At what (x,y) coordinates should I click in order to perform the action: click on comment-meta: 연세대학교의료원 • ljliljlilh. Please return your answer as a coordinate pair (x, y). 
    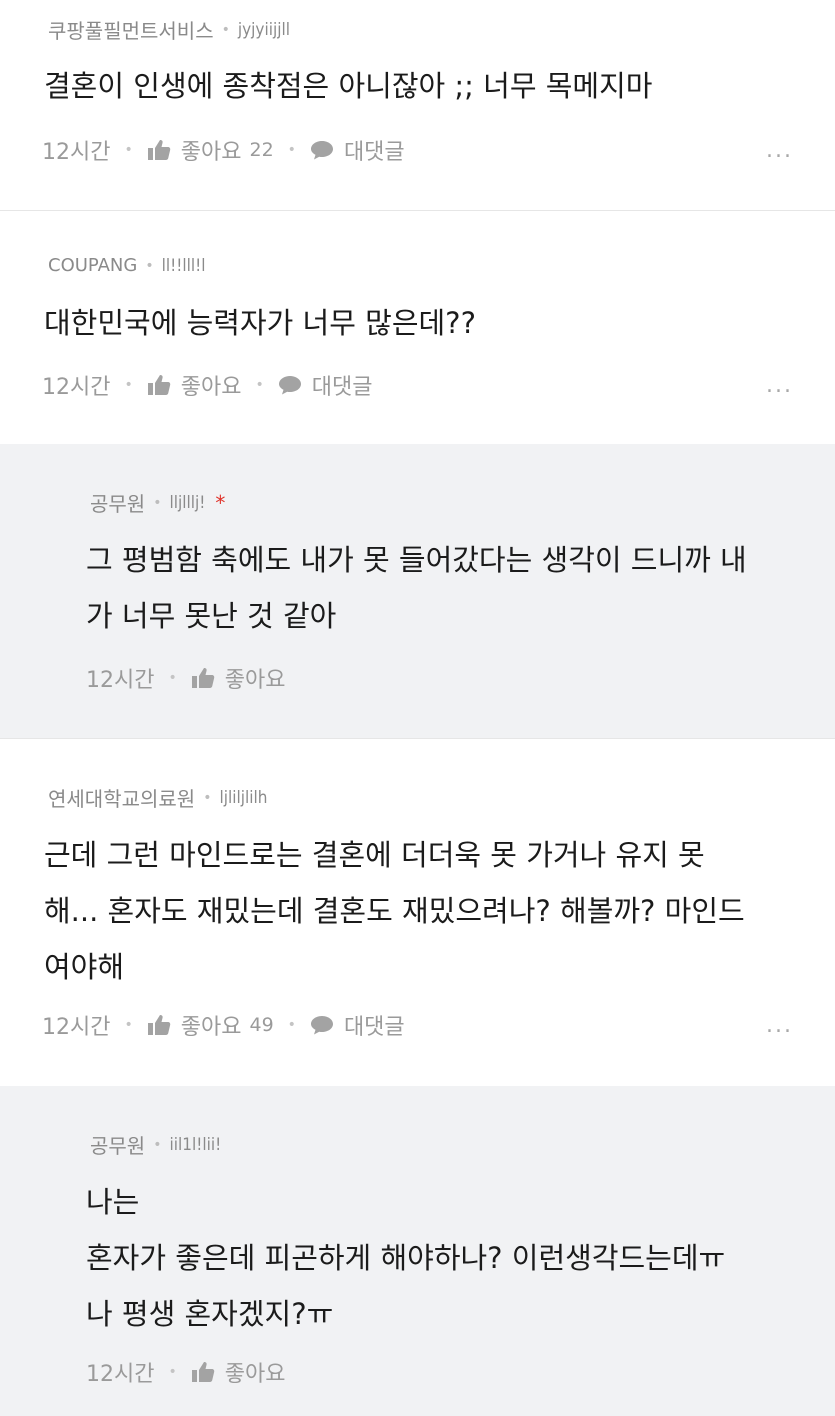
    Looking at the image, I should click on (157, 797).